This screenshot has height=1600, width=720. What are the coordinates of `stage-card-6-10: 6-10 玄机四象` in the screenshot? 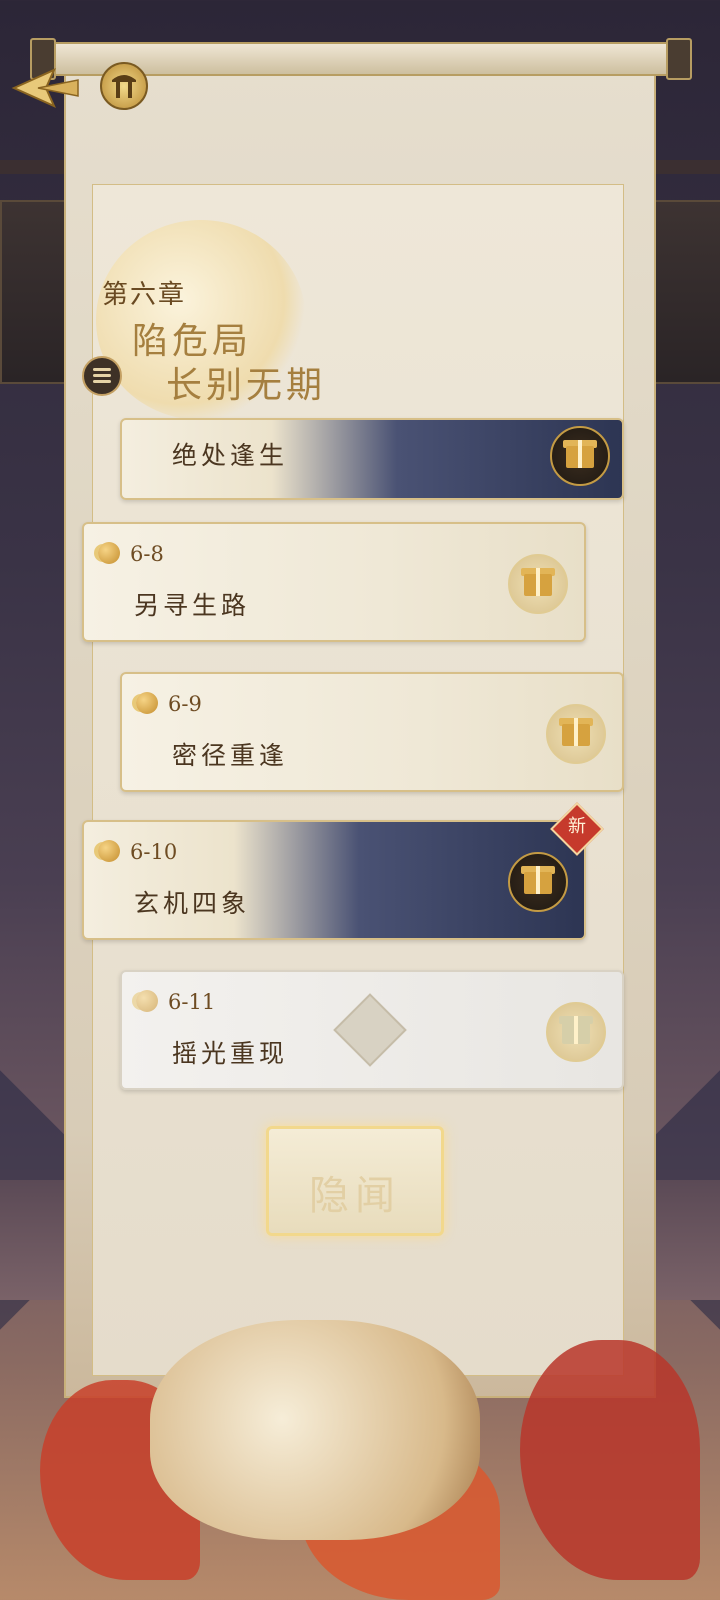 It's located at (334, 880).